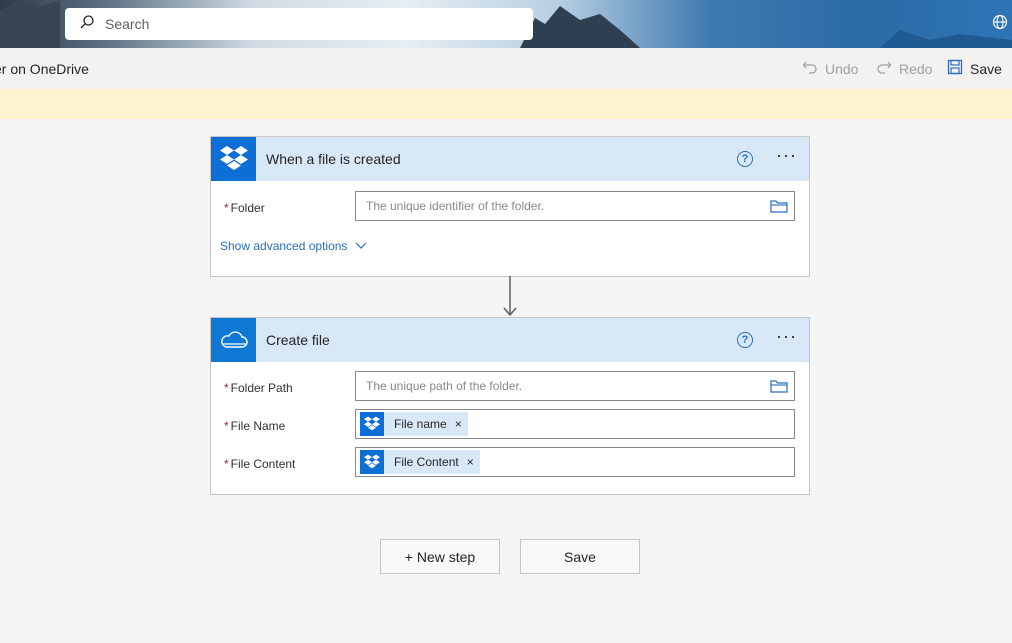  What do you see at coordinates (260, 464) in the screenshot?
I see `file-content-label: * File Content` at bounding box center [260, 464].